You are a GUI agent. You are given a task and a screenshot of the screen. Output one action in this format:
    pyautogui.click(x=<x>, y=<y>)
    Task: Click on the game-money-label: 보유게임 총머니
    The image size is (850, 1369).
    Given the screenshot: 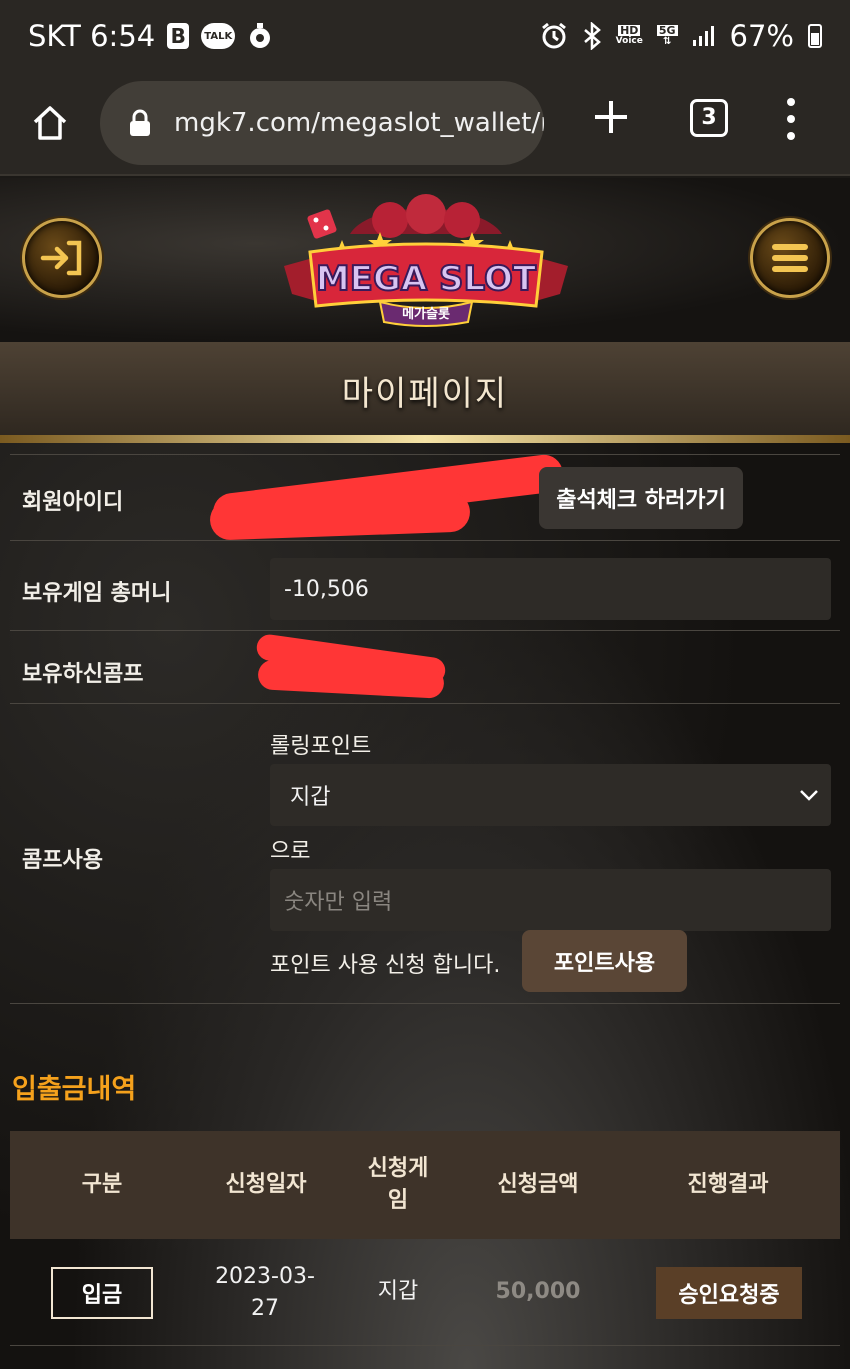 What is the action you would take?
    pyautogui.click(x=97, y=593)
    